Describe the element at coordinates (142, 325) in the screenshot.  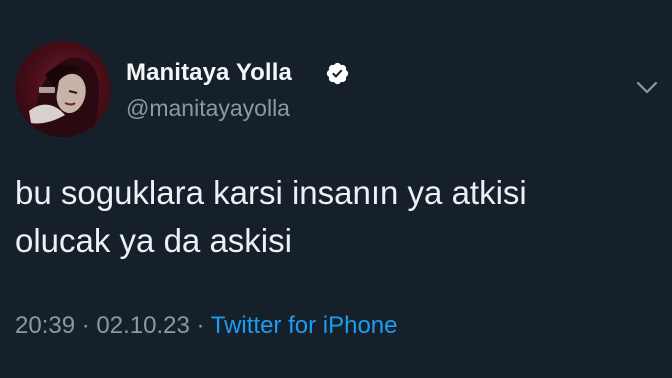
I see `tweet-date: 02.10.23` at that location.